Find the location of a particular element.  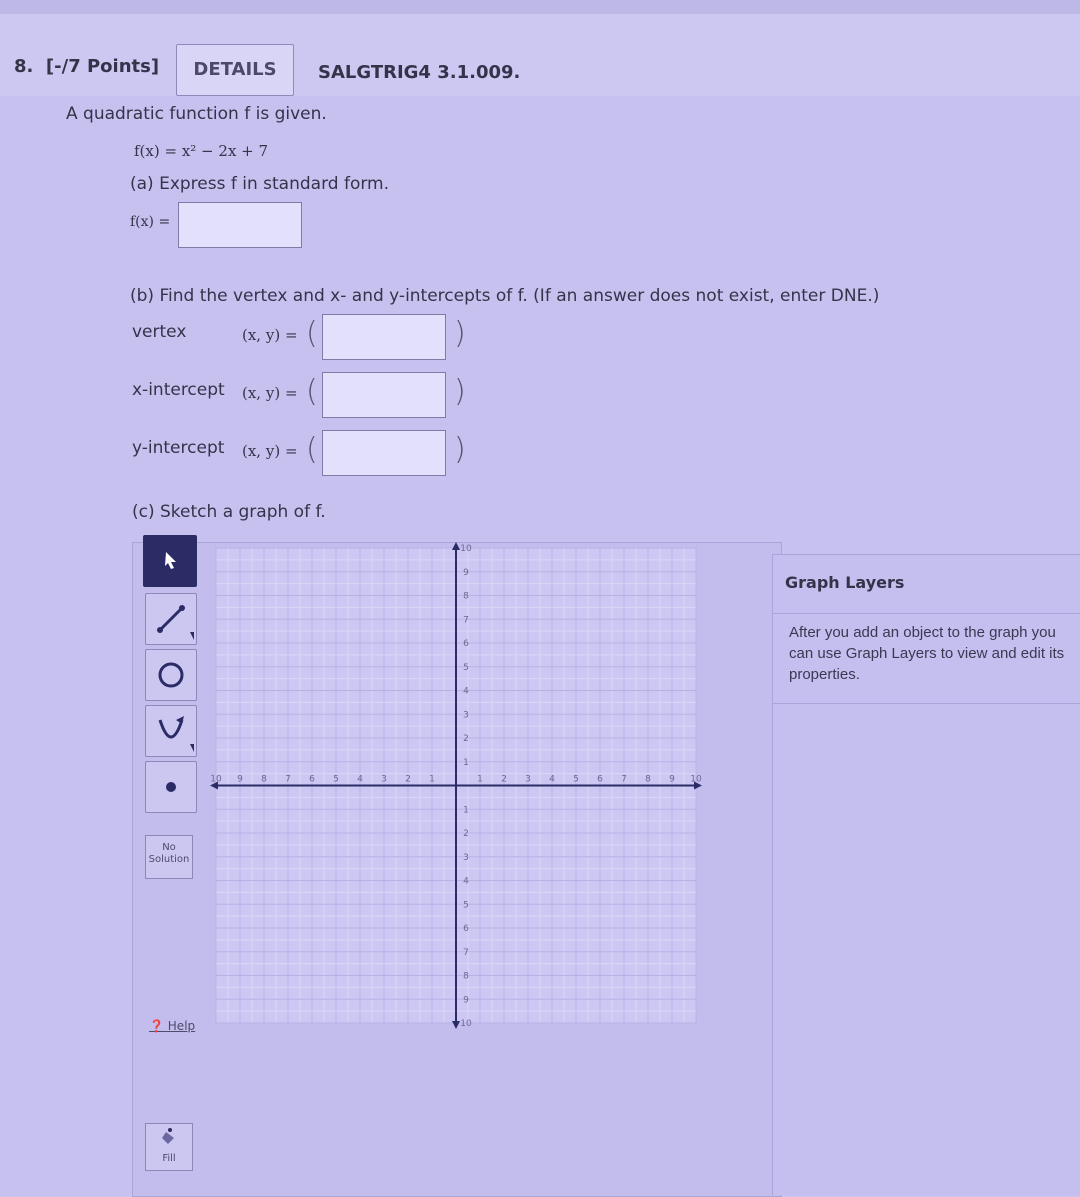

vertex-label: vertex is located at coordinates (159, 332).